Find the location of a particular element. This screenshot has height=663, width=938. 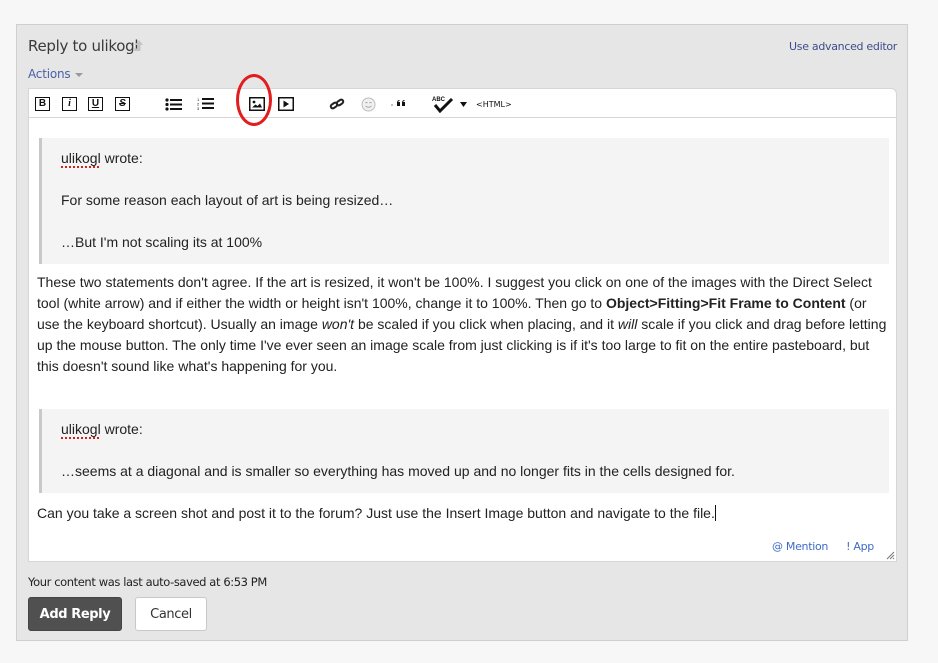

text-cursor is located at coordinates (715, 513).